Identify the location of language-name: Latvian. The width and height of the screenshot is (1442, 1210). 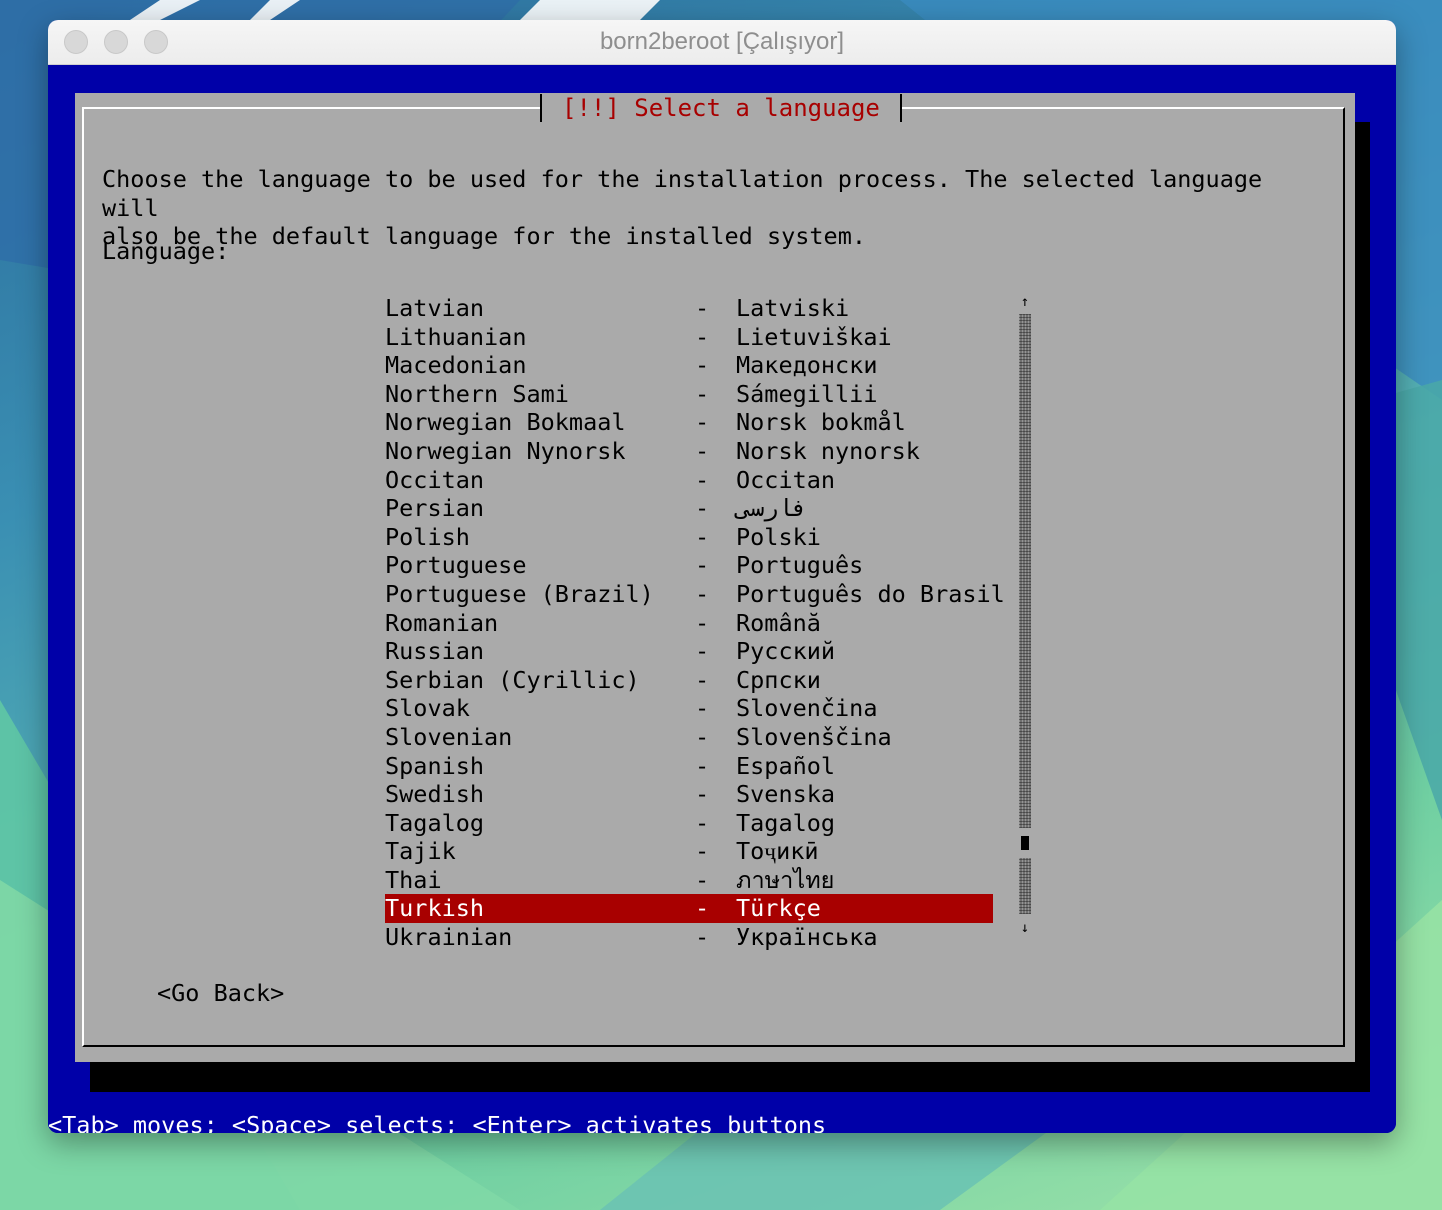
(435, 308).